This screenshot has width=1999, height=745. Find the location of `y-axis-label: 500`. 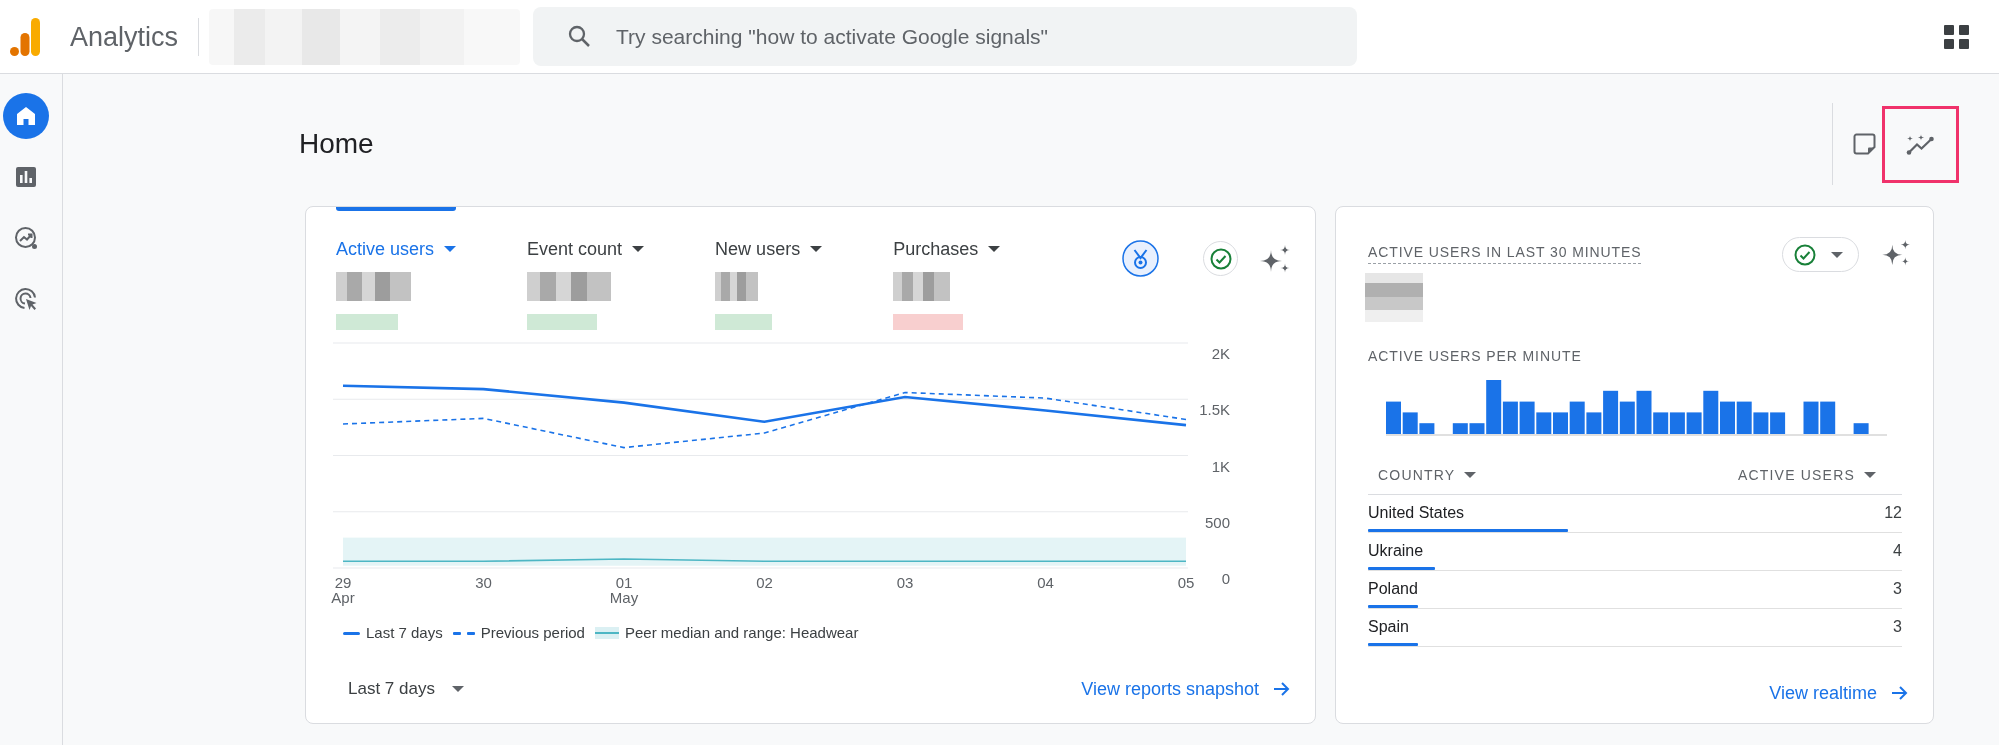

y-axis-label: 500 is located at coordinates (1217, 522).